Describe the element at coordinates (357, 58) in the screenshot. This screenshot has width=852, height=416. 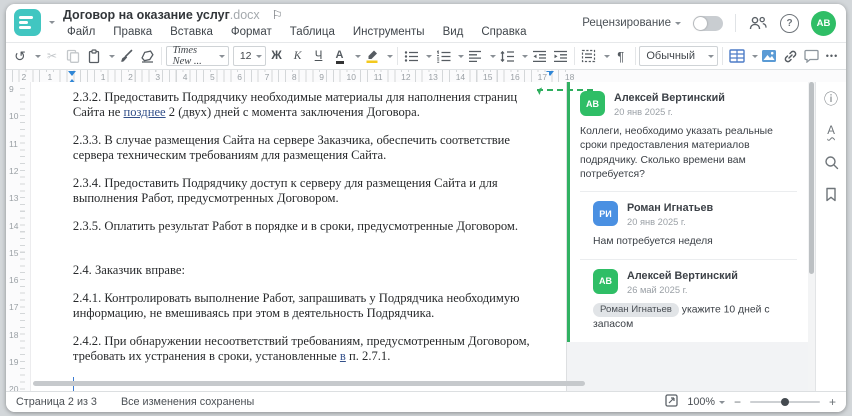
I see `font-color-caret-icon` at that location.